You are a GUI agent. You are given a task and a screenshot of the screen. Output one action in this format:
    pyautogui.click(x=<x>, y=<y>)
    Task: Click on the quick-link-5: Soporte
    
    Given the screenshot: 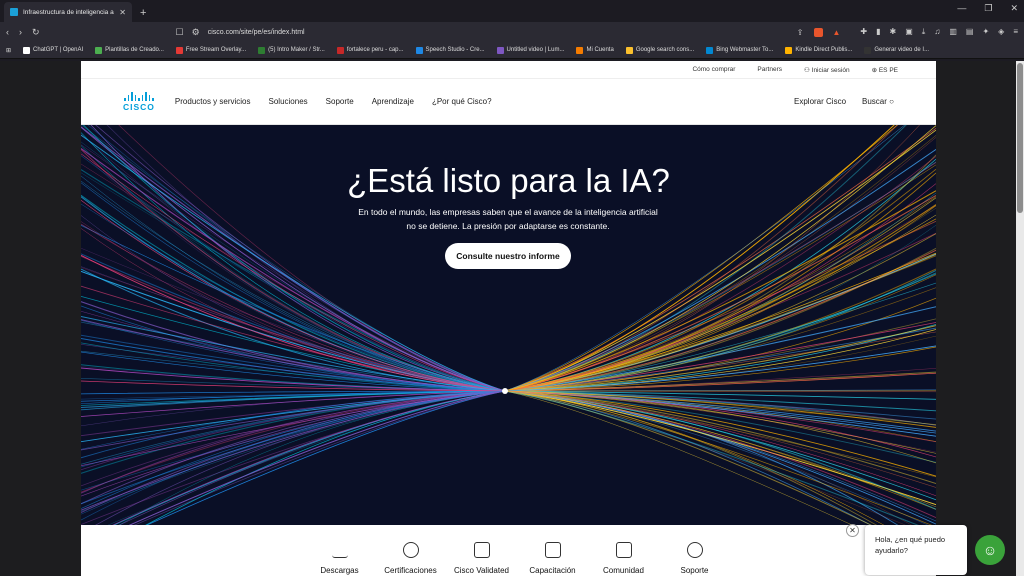 What is the action you would take?
    pyautogui.click(x=694, y=558)
    